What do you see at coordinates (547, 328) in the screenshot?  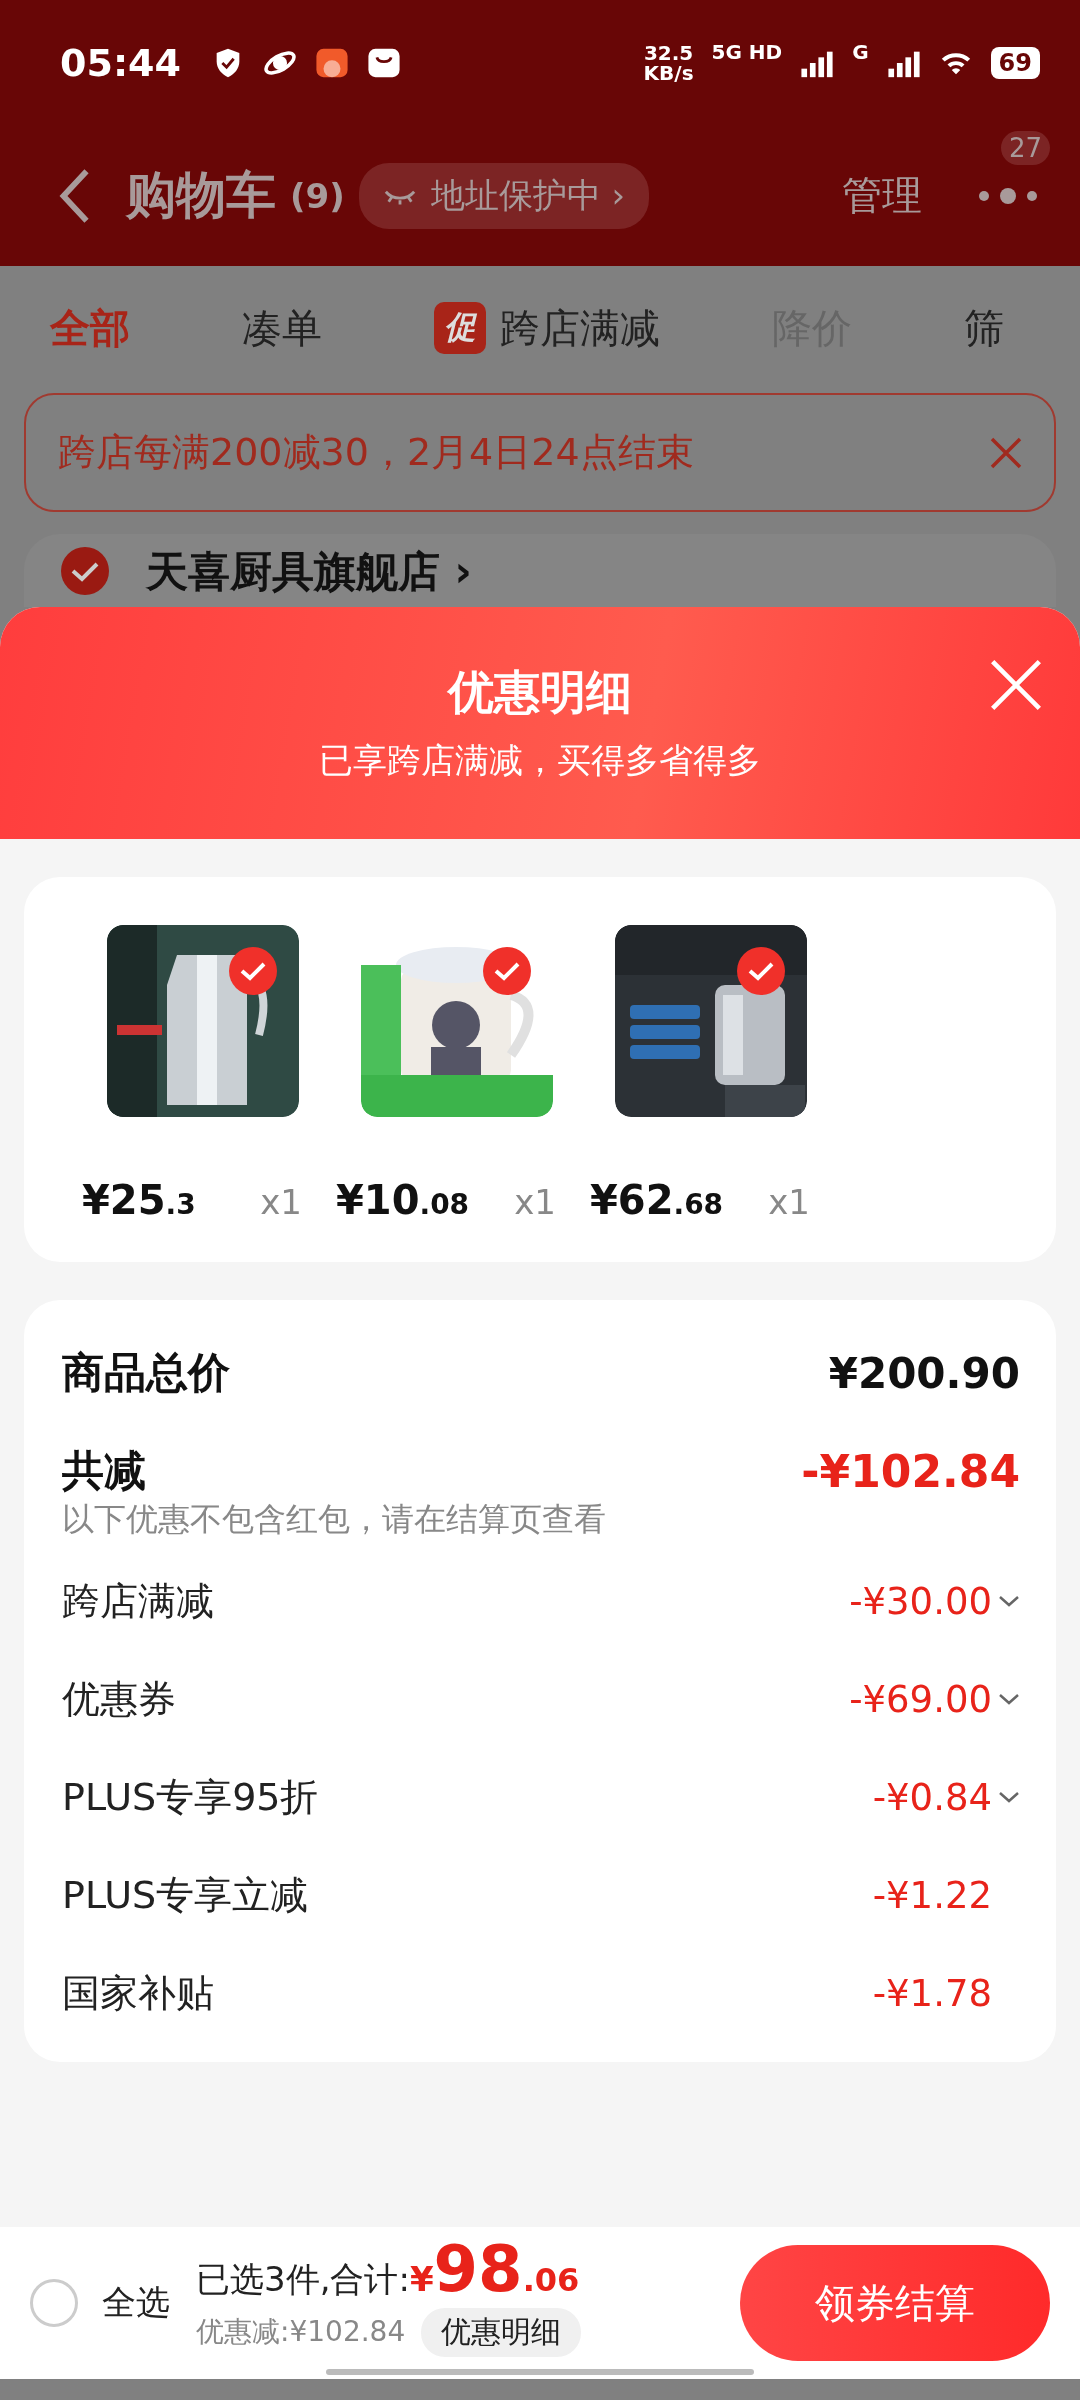 I see `filter-tab: 促 跨店满减` at bounding box center [547, 328].